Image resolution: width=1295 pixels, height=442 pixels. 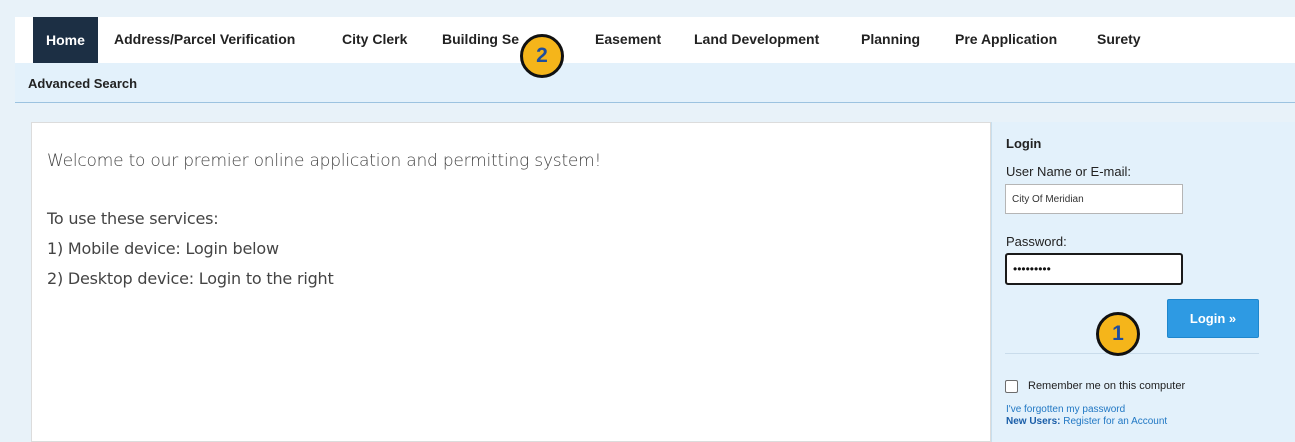 I want to click on password-input, so click(x=1094, y=269).